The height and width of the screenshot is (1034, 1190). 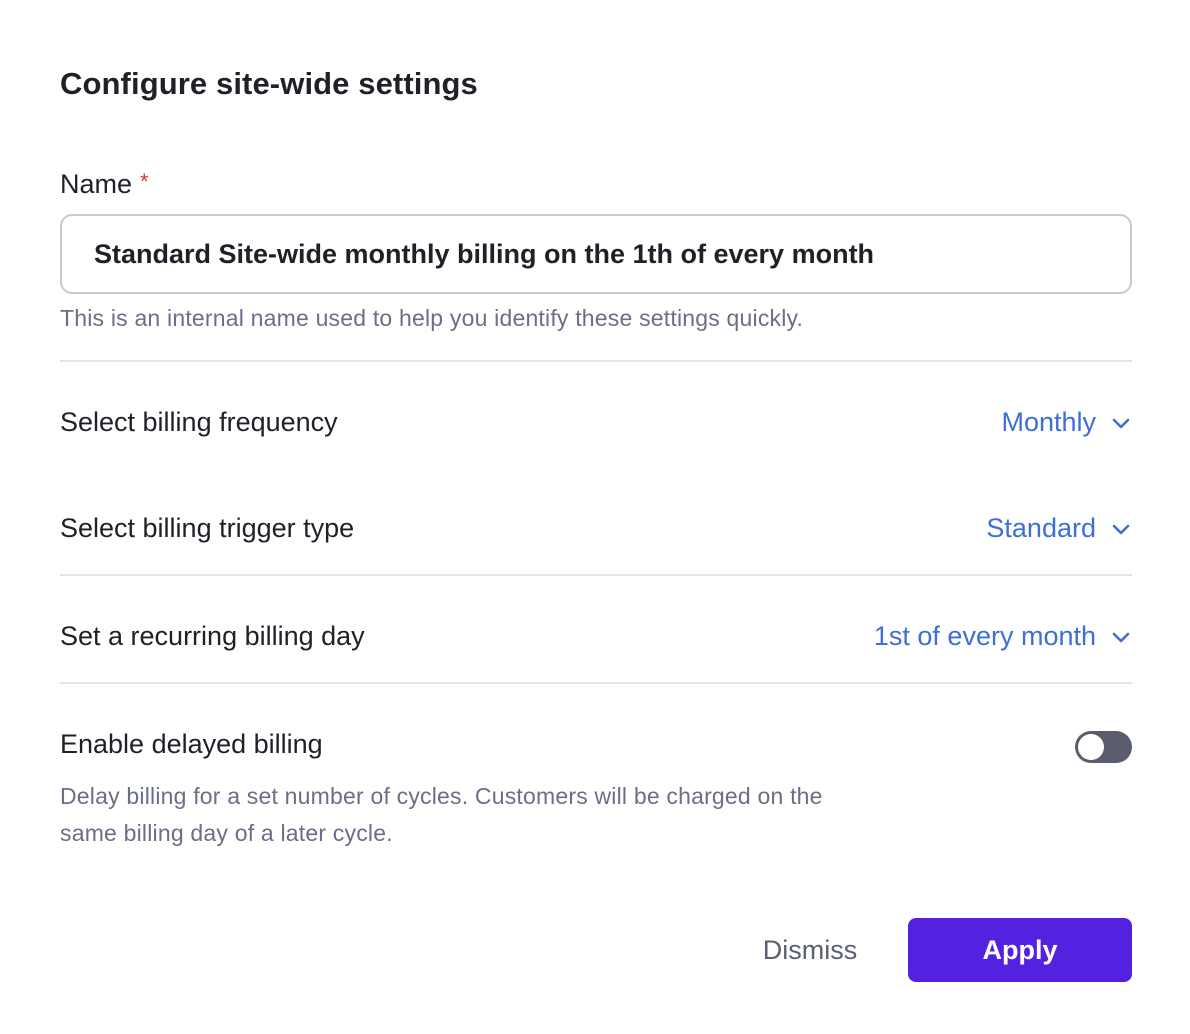 I want to click on billing-trigger-label: Select billing trigger type, so click(x=207, y=528).